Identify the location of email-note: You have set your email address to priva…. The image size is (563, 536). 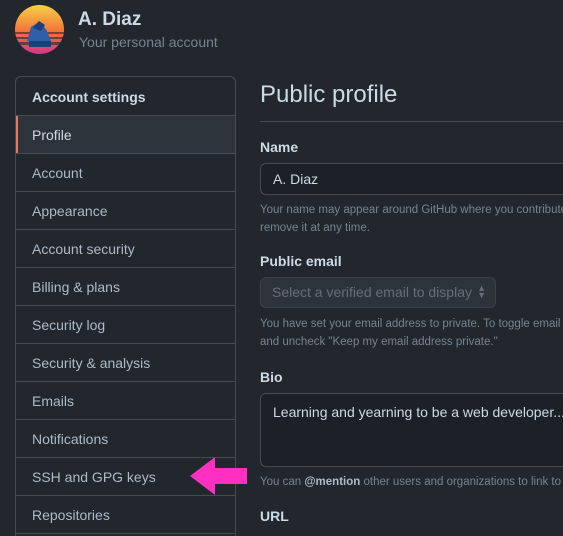
(411, 333).